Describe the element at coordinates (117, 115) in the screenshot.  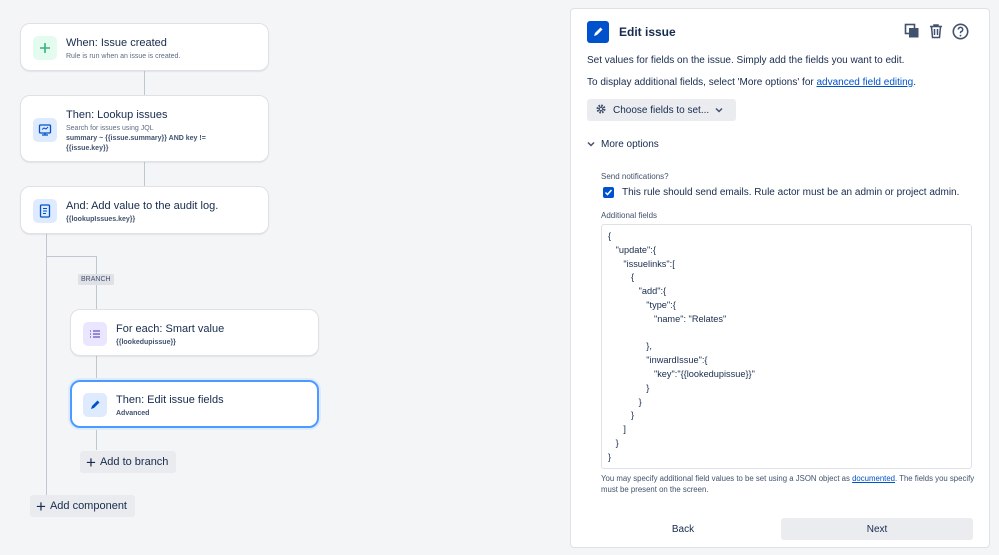
I see `lookup-title: Then: Lookup issues` at that location.